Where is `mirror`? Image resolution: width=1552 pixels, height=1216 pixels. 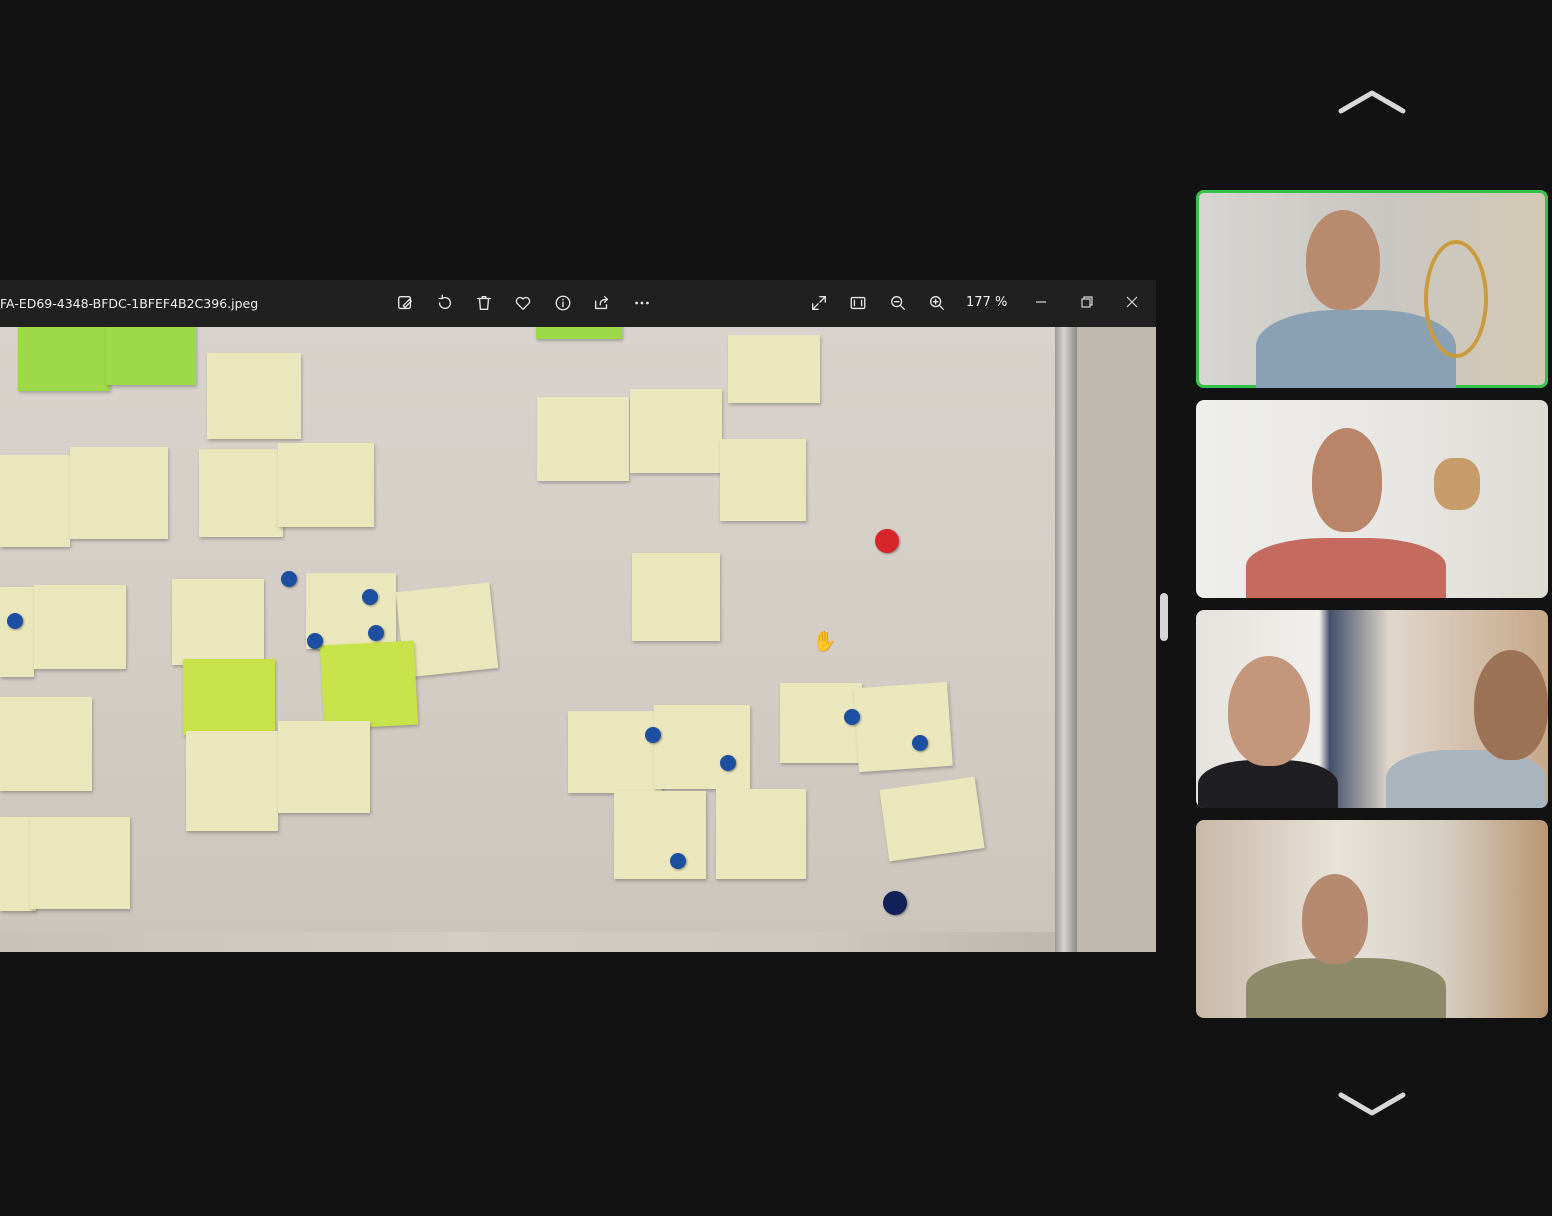 mirror is located at coordinates (1456, 299).